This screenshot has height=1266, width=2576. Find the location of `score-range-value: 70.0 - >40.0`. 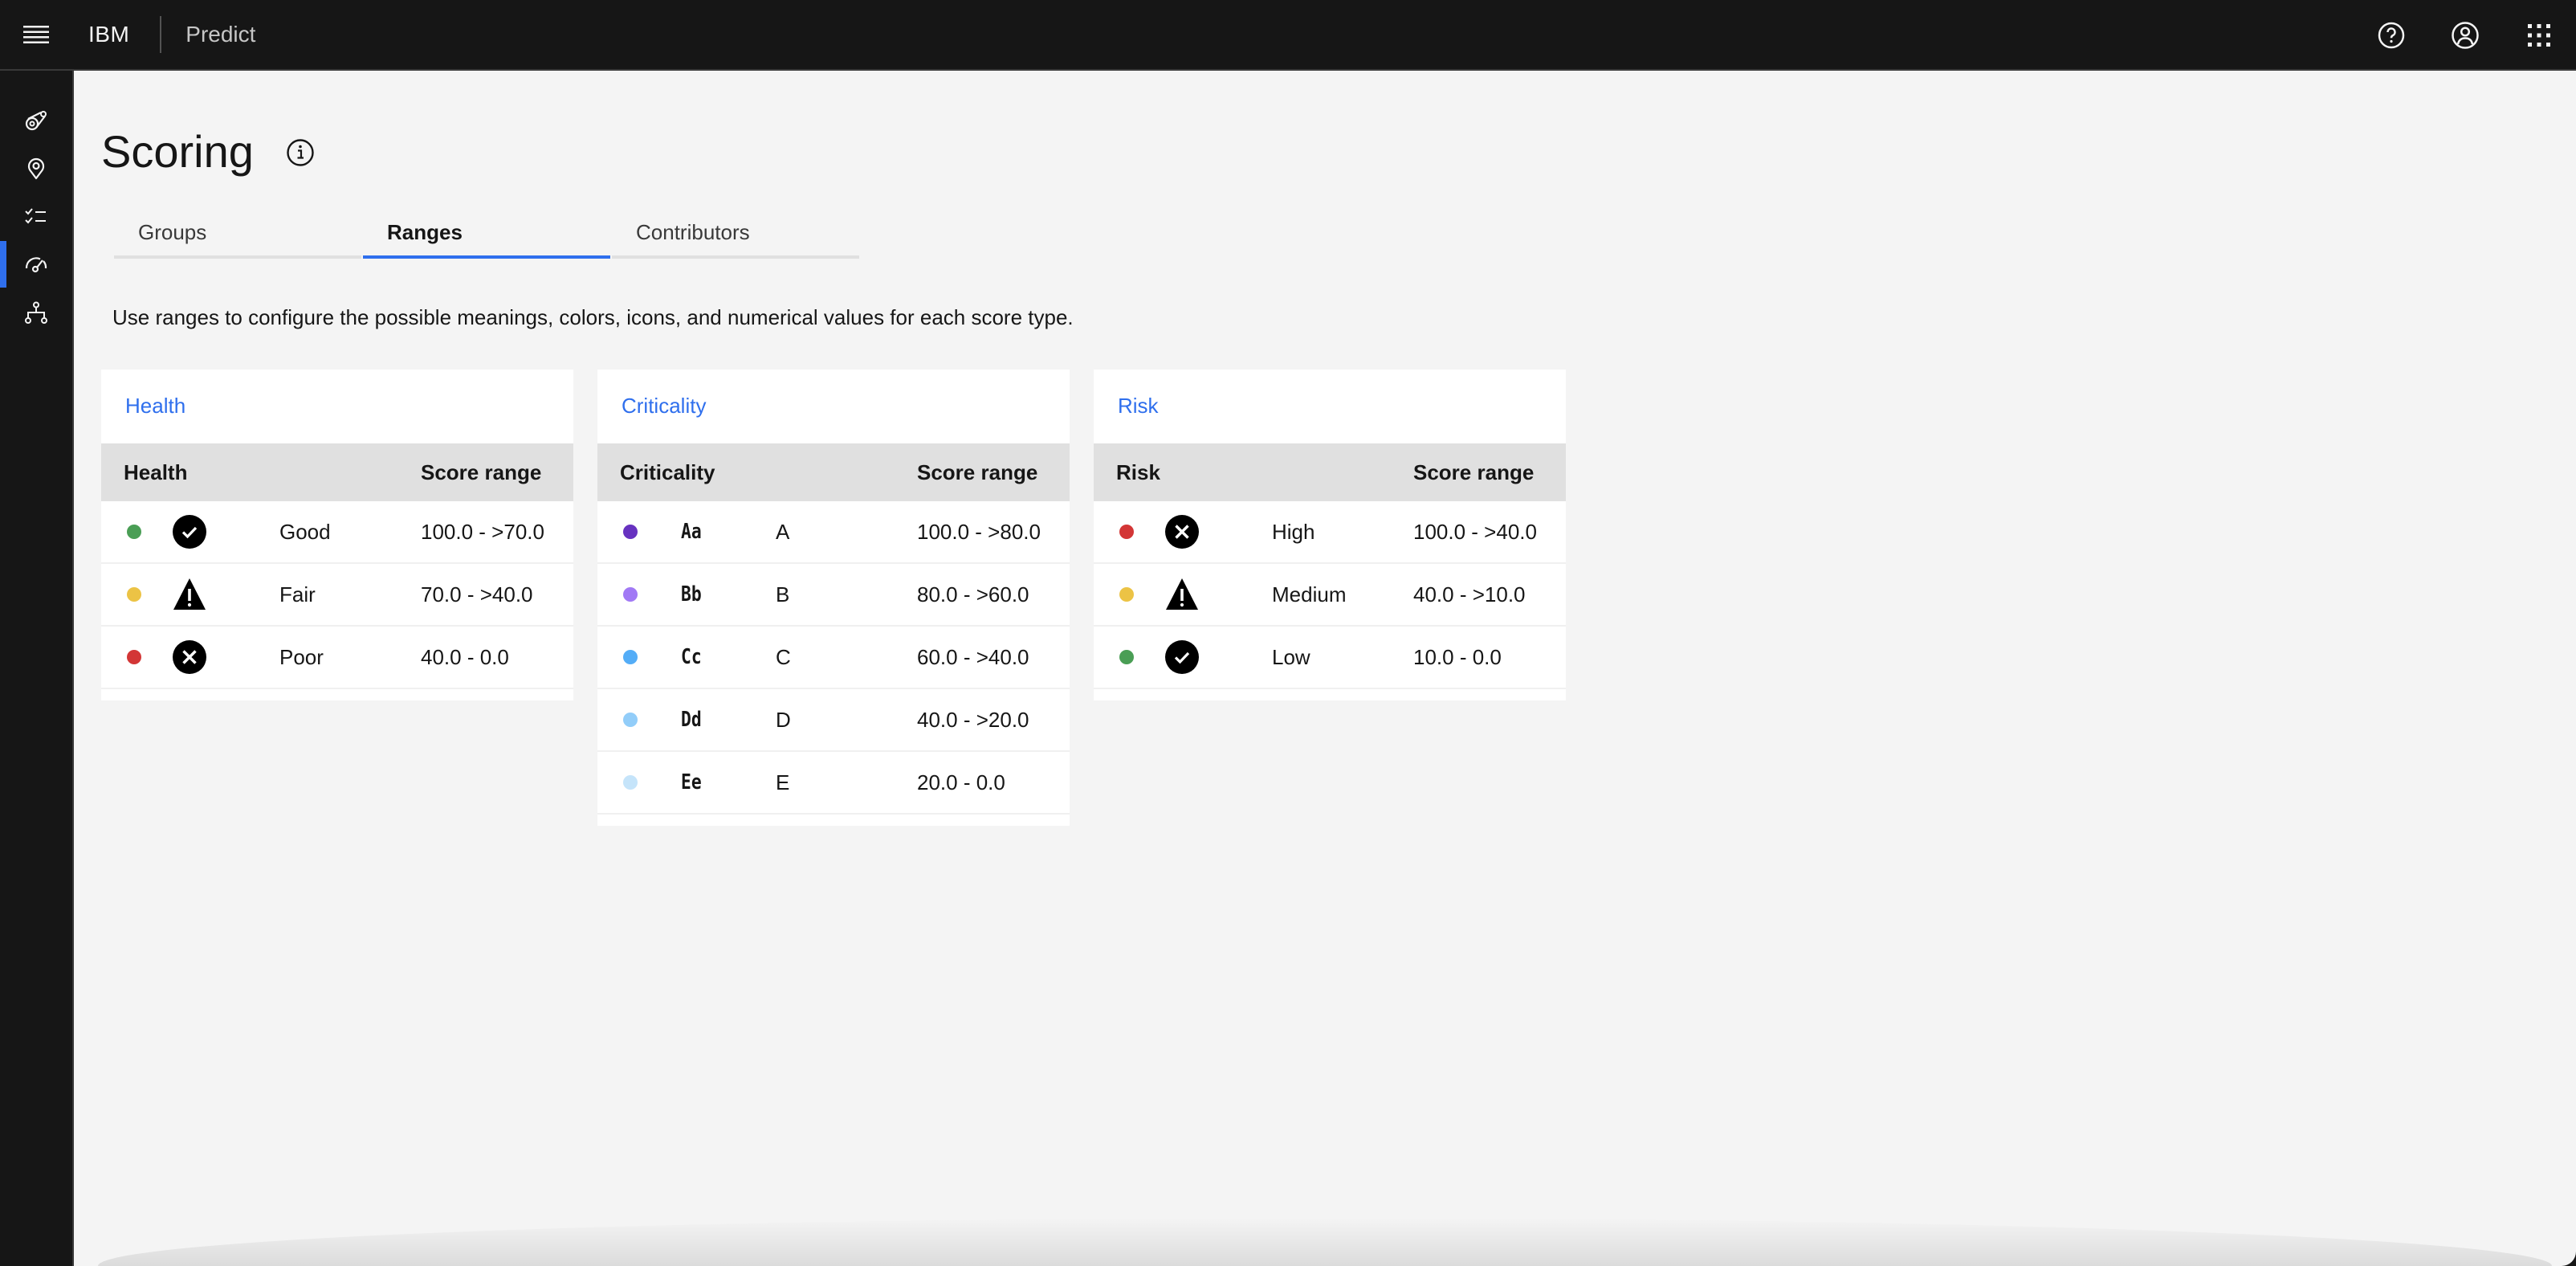

score-range-value: 70.0 - >40.0 is located at coordinates (477, 594).